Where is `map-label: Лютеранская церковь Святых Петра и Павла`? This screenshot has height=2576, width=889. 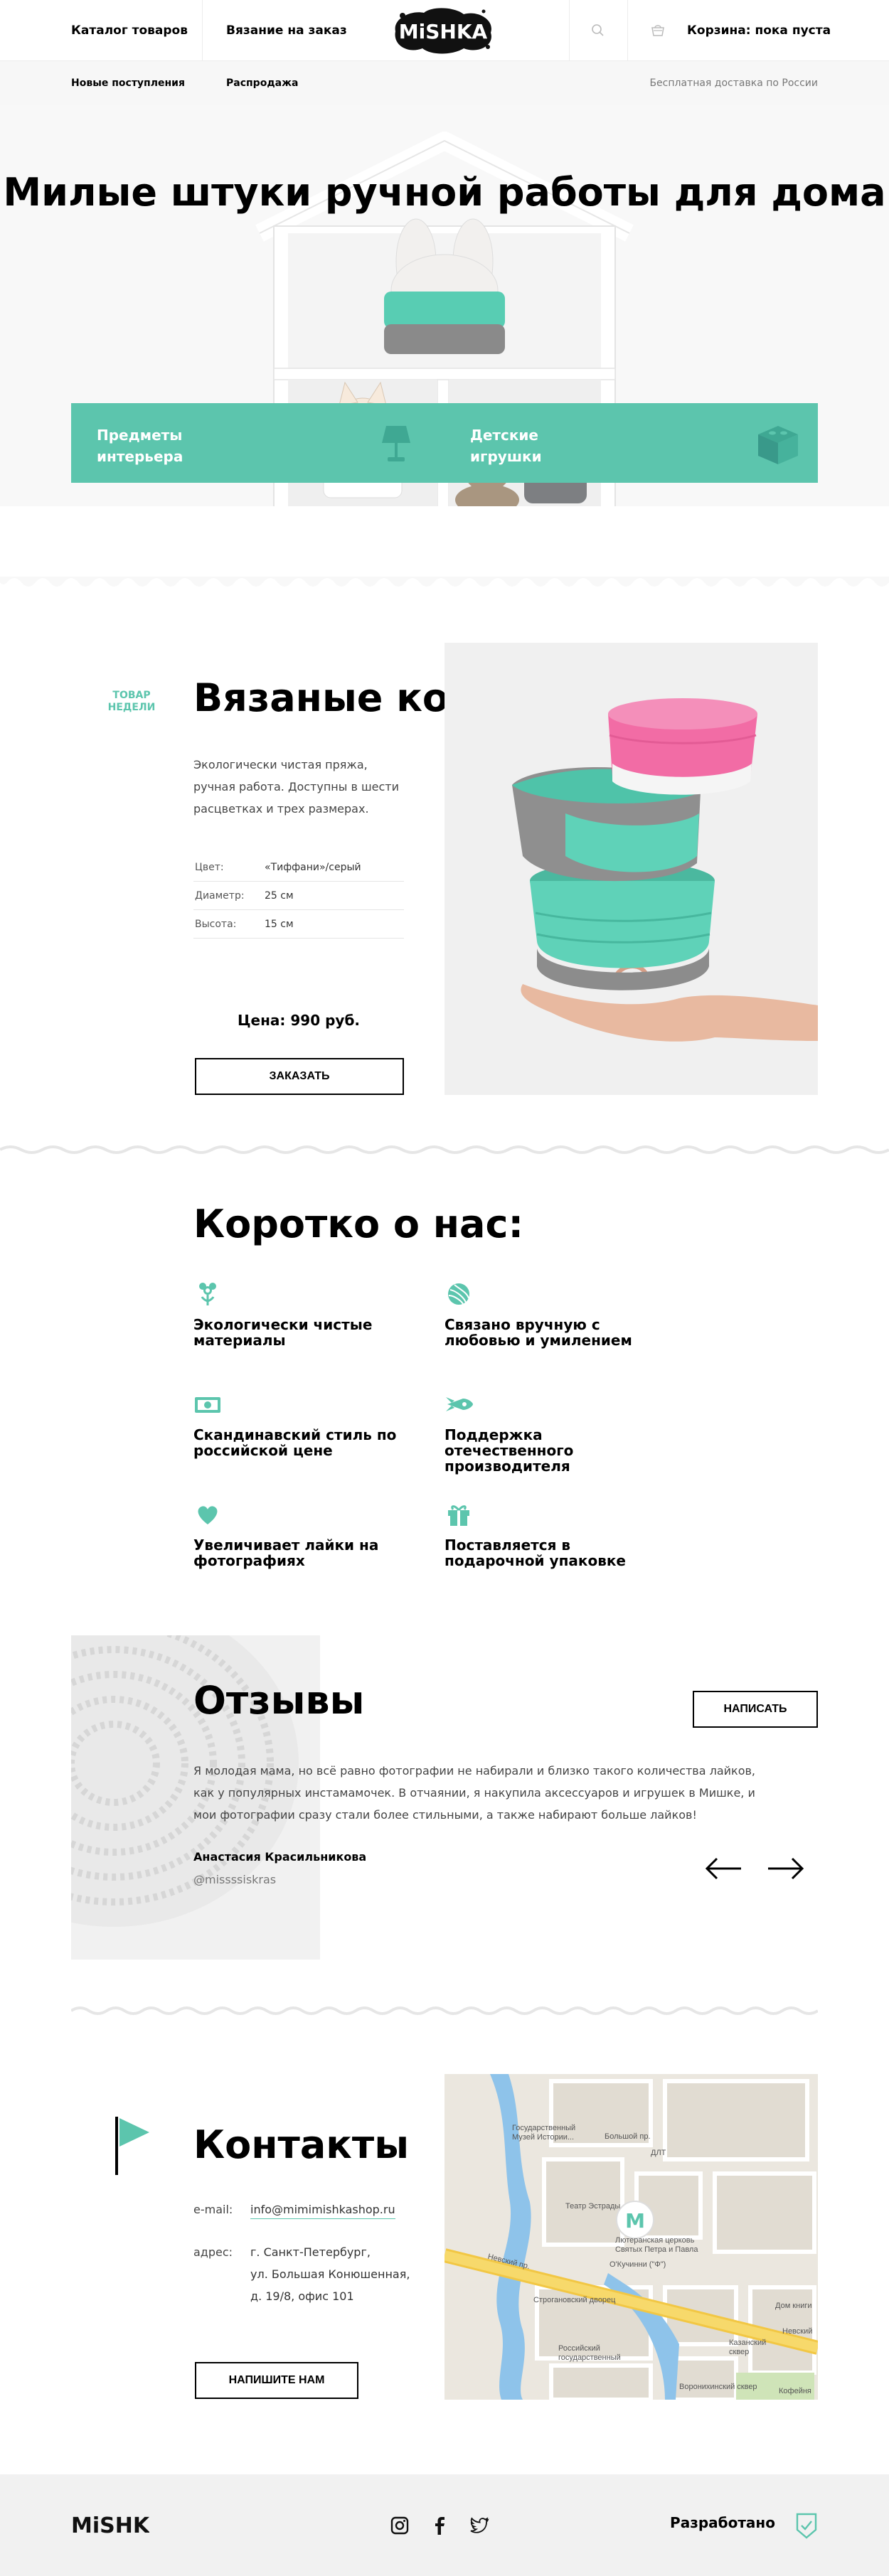
map-label: Лютеранская церковь Святых Петра и Павла is located at coordinates (656, 2245).